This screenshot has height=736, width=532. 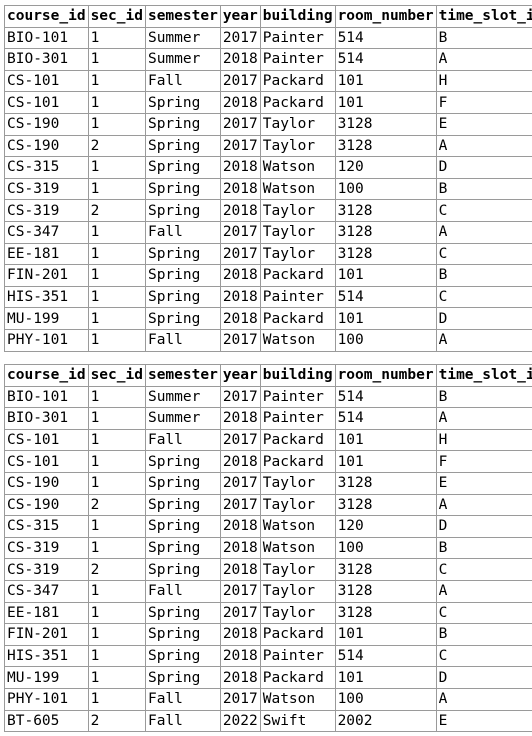 I want to click on table-row: CS-101 1 Fall 2017 Packard 101 H, so click(x=268, y=440).